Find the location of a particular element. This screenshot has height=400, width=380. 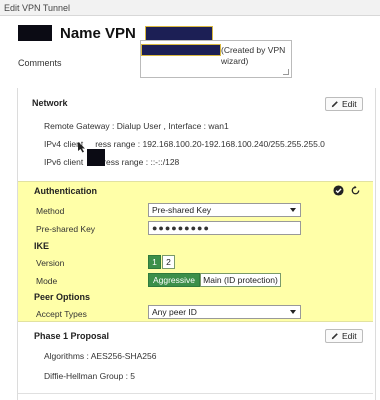

accept-types-label: Accept Types is located at coordinates (61, 314).